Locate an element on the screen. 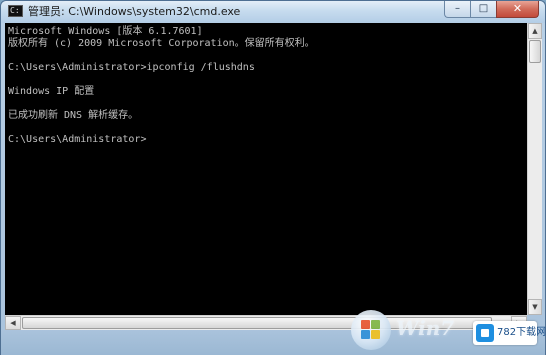 Image resolution: width=546 pixels, height=355 pixels. window-controls: – □ ✕ is located at coordinates (491, 10).